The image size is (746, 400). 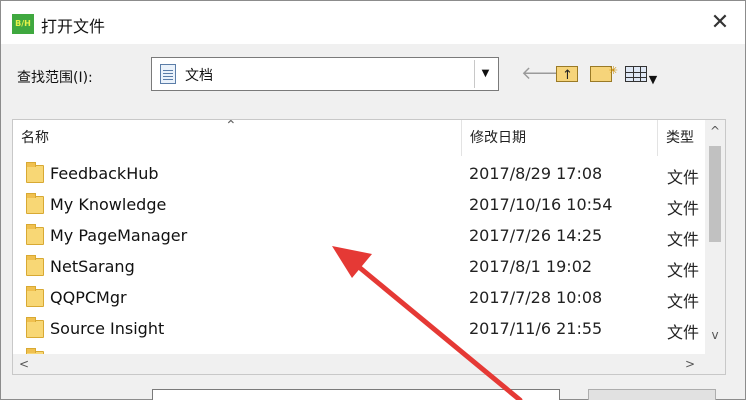 What do you see at coordinates (485, 74) in the screenshot?
I see `look-in-dropdown-button: ▼` at bounding box center [485, 74].